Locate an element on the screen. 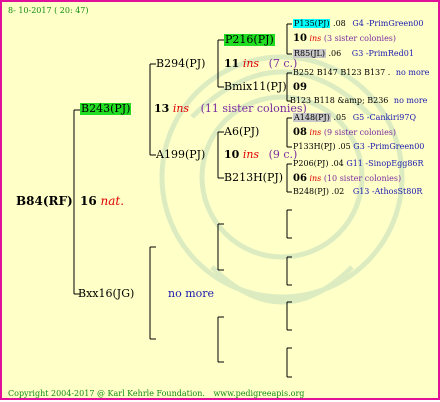  r4-colonies: B252 B147 B123 B137 . is located at coordinates (342, 72).